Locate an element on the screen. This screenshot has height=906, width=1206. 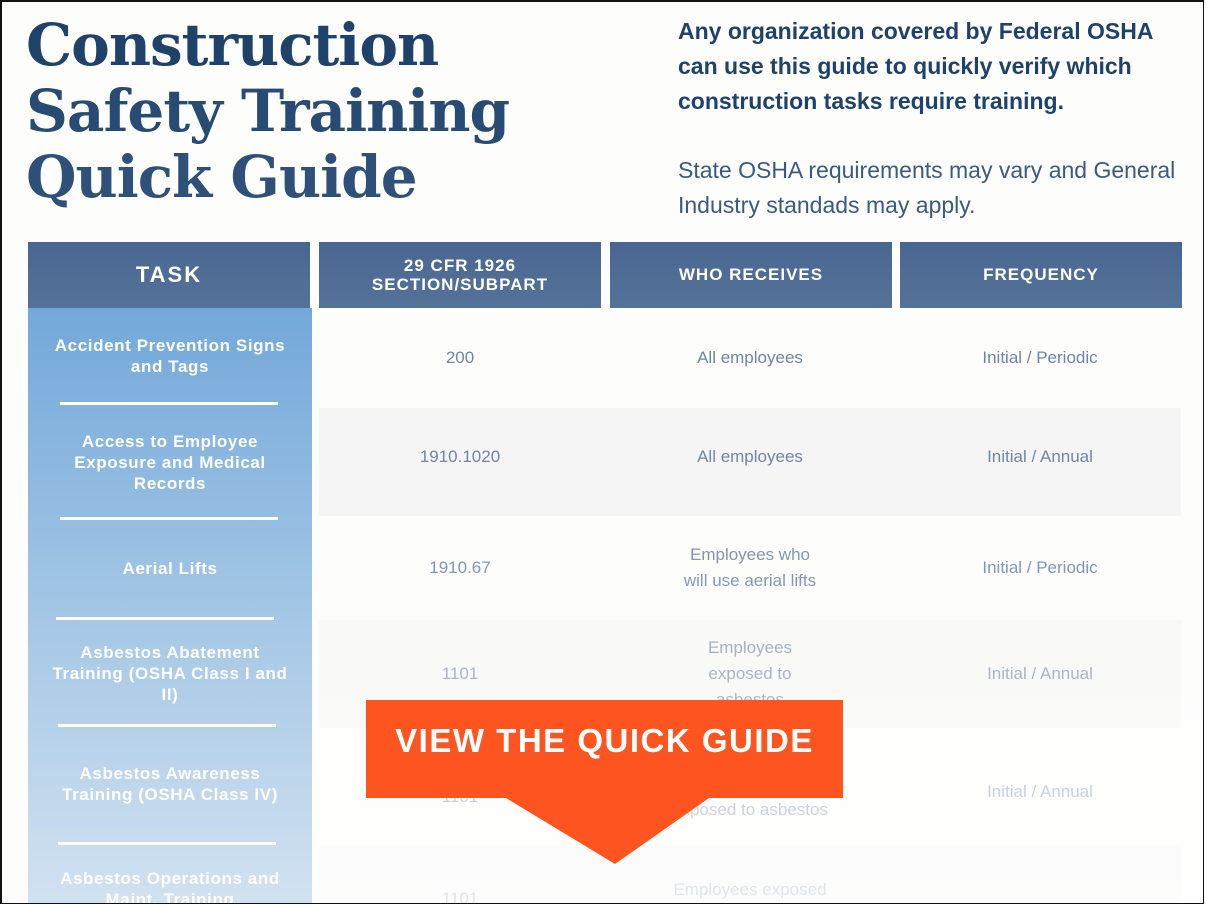
header-who-receives: WHO RECEIVES is located at coordinates (751, 275).